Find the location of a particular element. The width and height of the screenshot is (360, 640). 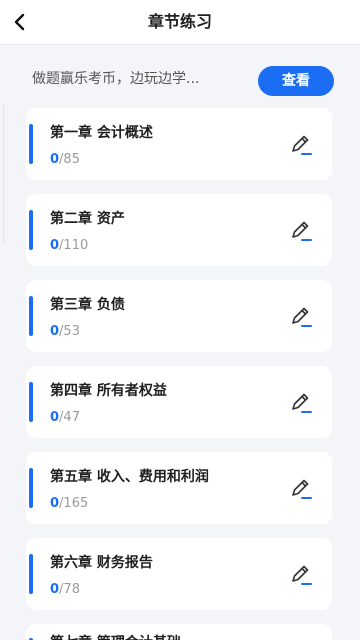

total-count: /85 is located at coordinates (69, 159).